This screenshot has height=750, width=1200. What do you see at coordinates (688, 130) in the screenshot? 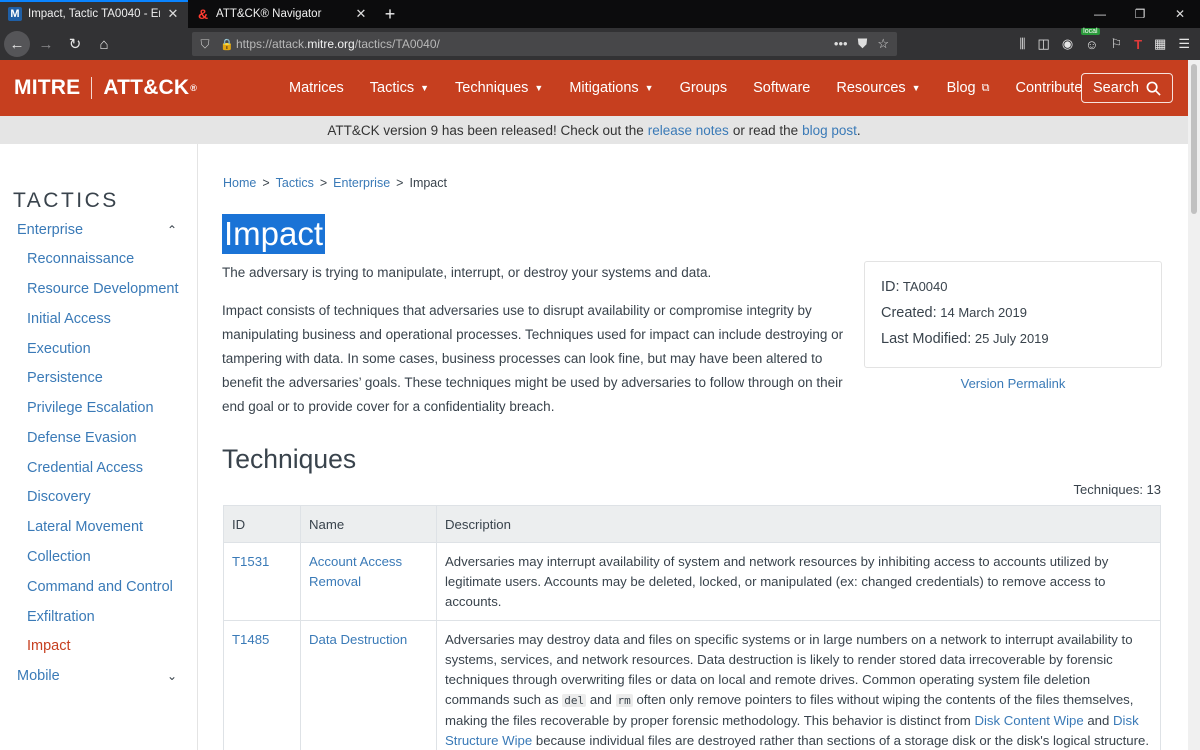
I see `release-notes-link: release notes` at bounding box center [688, 130].